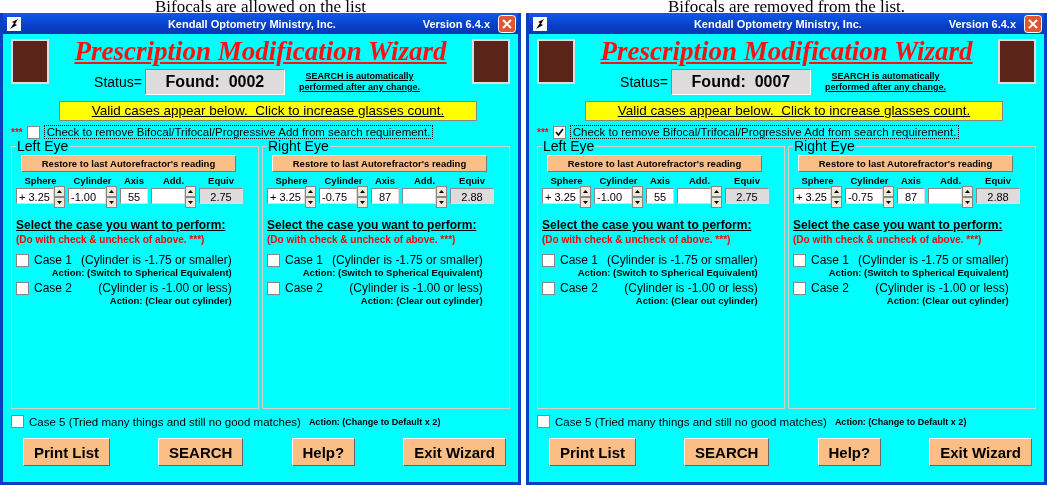 Image resolution: width=1047 pixels, height=485 pixels. I want to click on instruction-text: Select the case you want to perform:, so click(121, 225).